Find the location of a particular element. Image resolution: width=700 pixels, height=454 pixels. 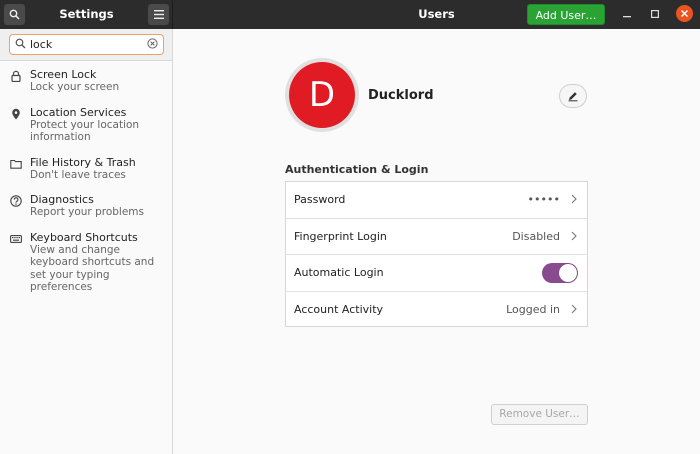

result-screen-lock: Screen Lock Lock your screen is located at coordinates (86, 81).